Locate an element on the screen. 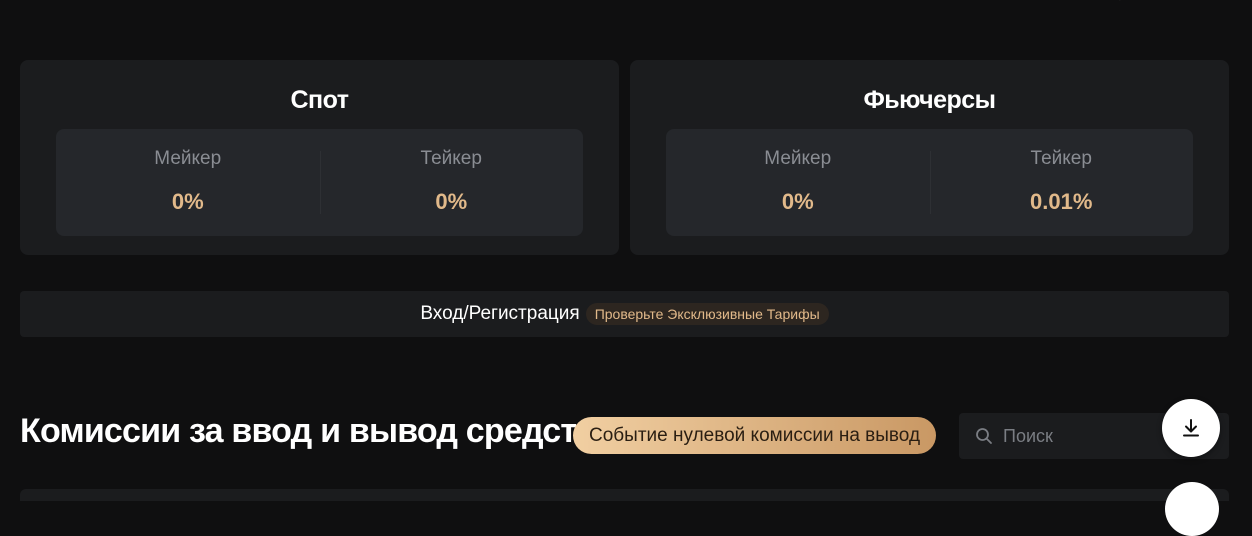  search-input is located at coordinates (1093, 436).